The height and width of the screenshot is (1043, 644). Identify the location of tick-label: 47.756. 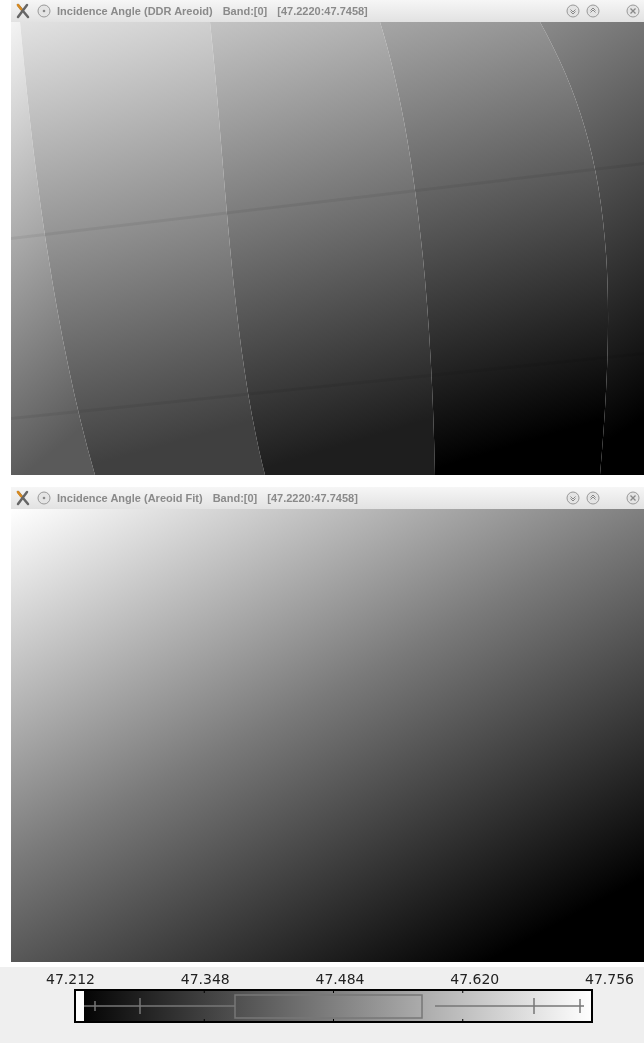
(609, 979).